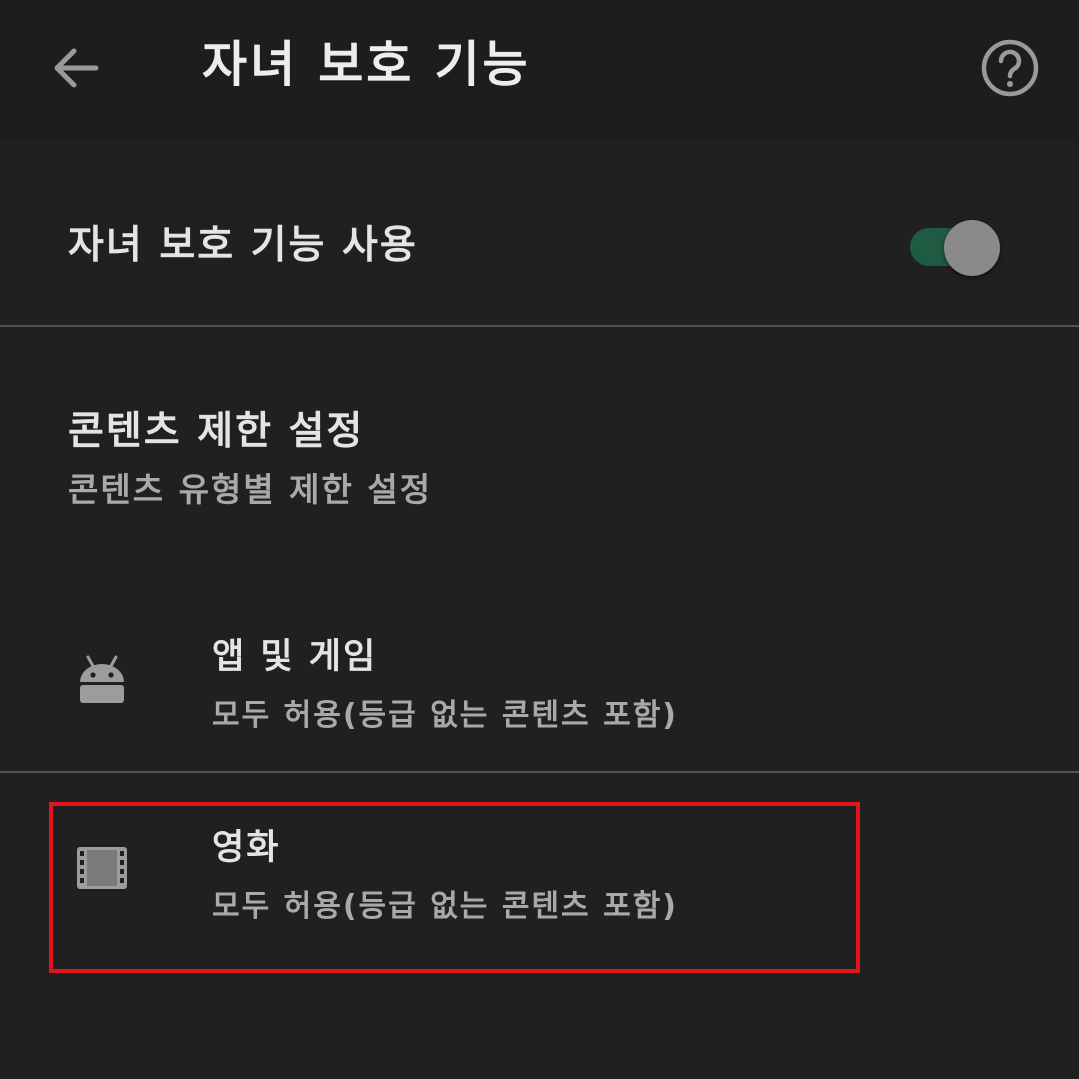 This screenshot has height=1079, width=1079. What do you see at coordinates (295, 657) in the screenshot?
I see `item-title: 앱 및 게임` at bounding box center [295, 657].